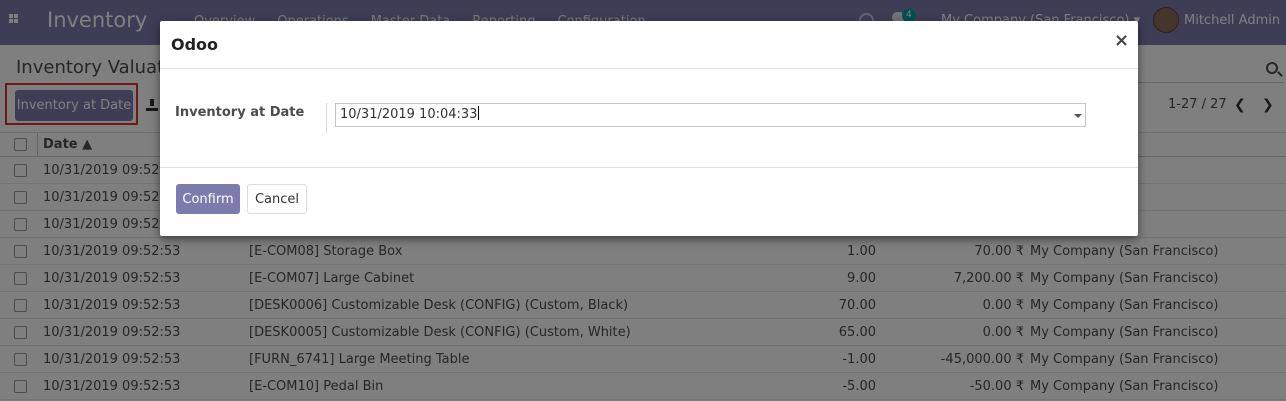 Image resolution: width=1286 pixels, height=401 pixels. I want to click on dropdown-caret-icon, so click(1078, 116).